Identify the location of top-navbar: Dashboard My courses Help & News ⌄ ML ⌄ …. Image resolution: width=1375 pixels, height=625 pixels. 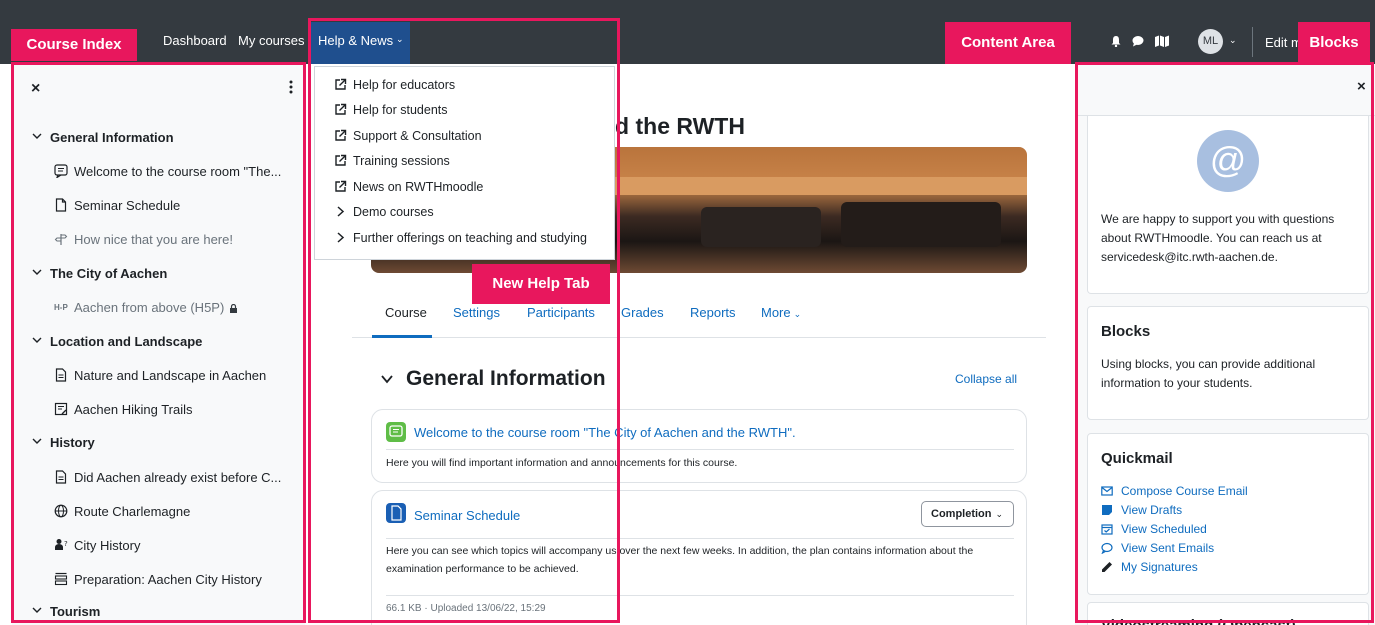
(687, 32).